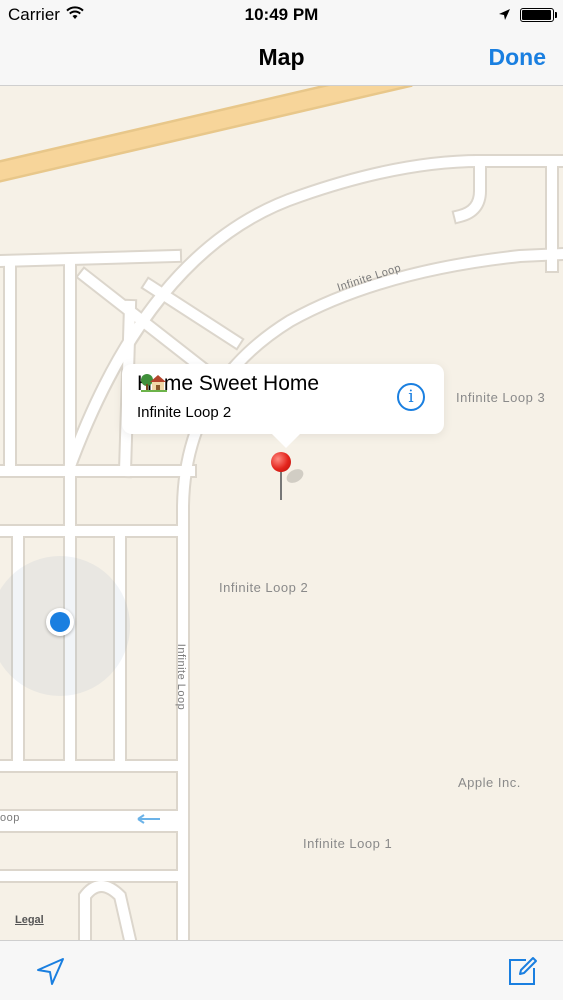 The height and width of the screenshot is (1000, 563). I want to click on status-time: 10:49 PM, so click(281, 14).